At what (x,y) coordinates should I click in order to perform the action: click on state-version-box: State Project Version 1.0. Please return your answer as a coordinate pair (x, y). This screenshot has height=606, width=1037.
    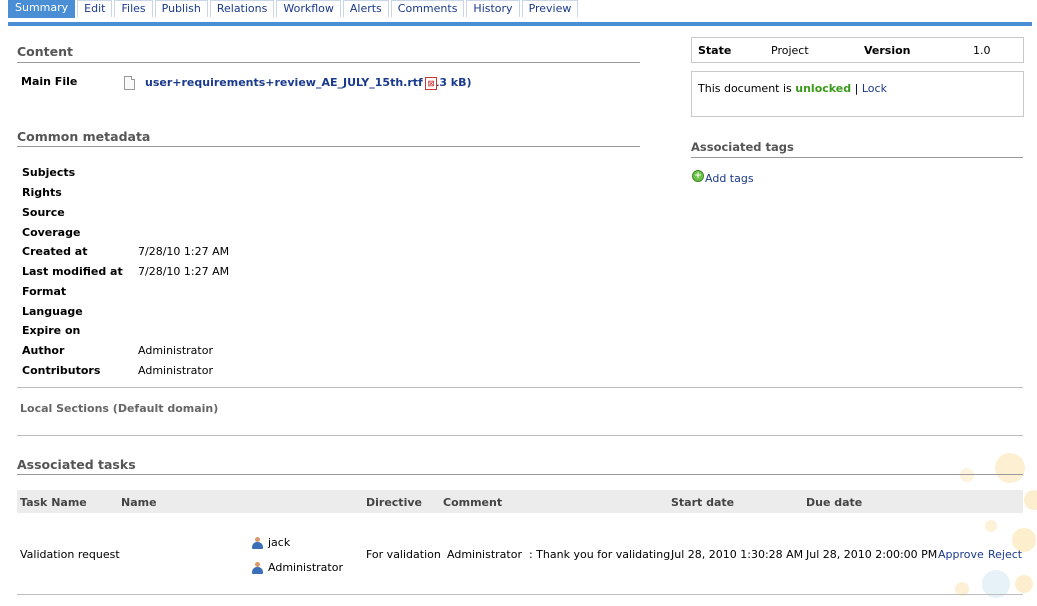
    Looking at the image, I should click on (857, 50).